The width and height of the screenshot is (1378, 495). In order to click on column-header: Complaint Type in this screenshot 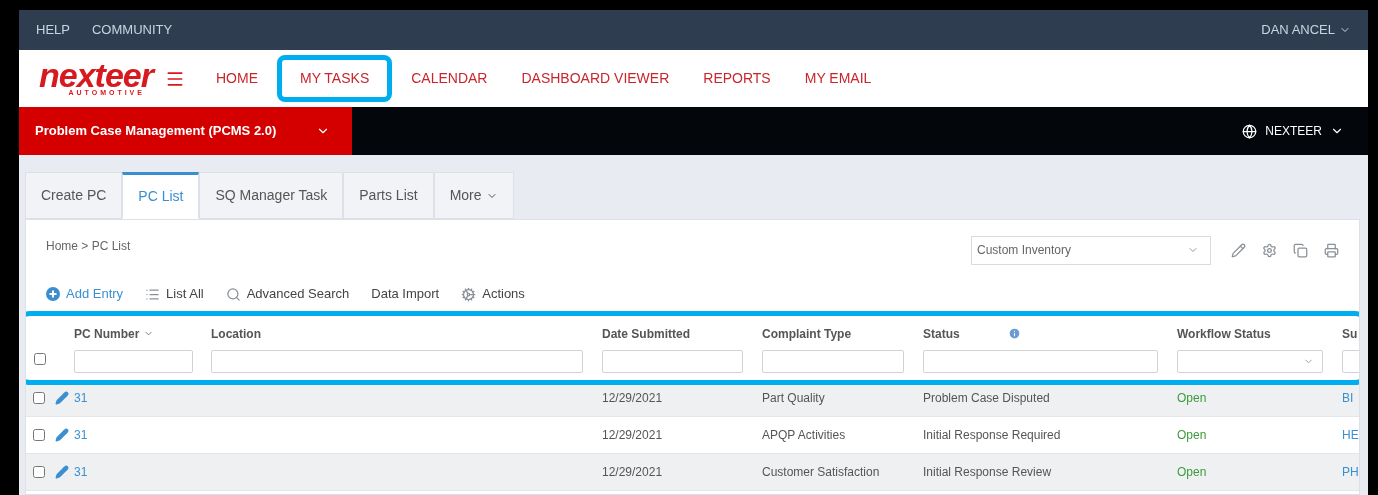, I will do `click(807, 333)`.